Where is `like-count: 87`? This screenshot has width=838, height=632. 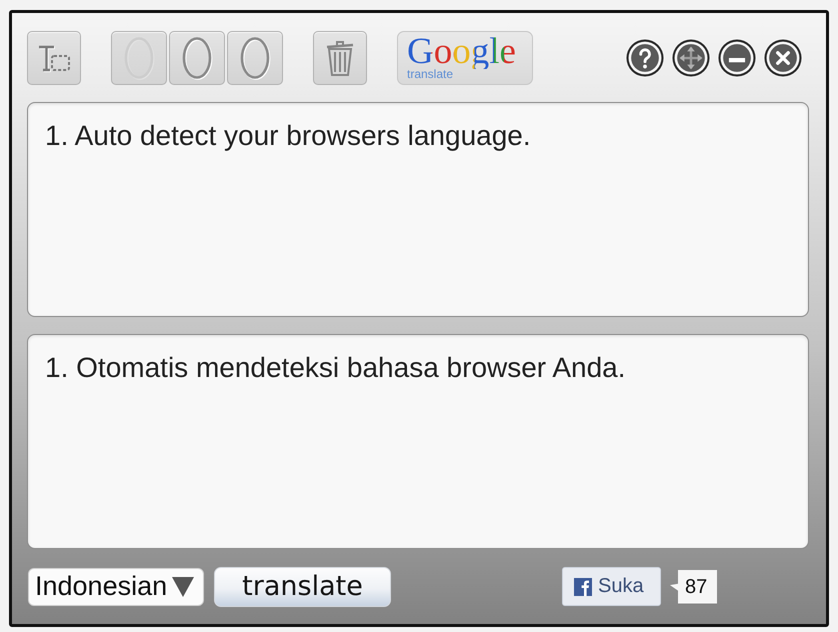 like-count: 87 is located at coordinates (693, 587).